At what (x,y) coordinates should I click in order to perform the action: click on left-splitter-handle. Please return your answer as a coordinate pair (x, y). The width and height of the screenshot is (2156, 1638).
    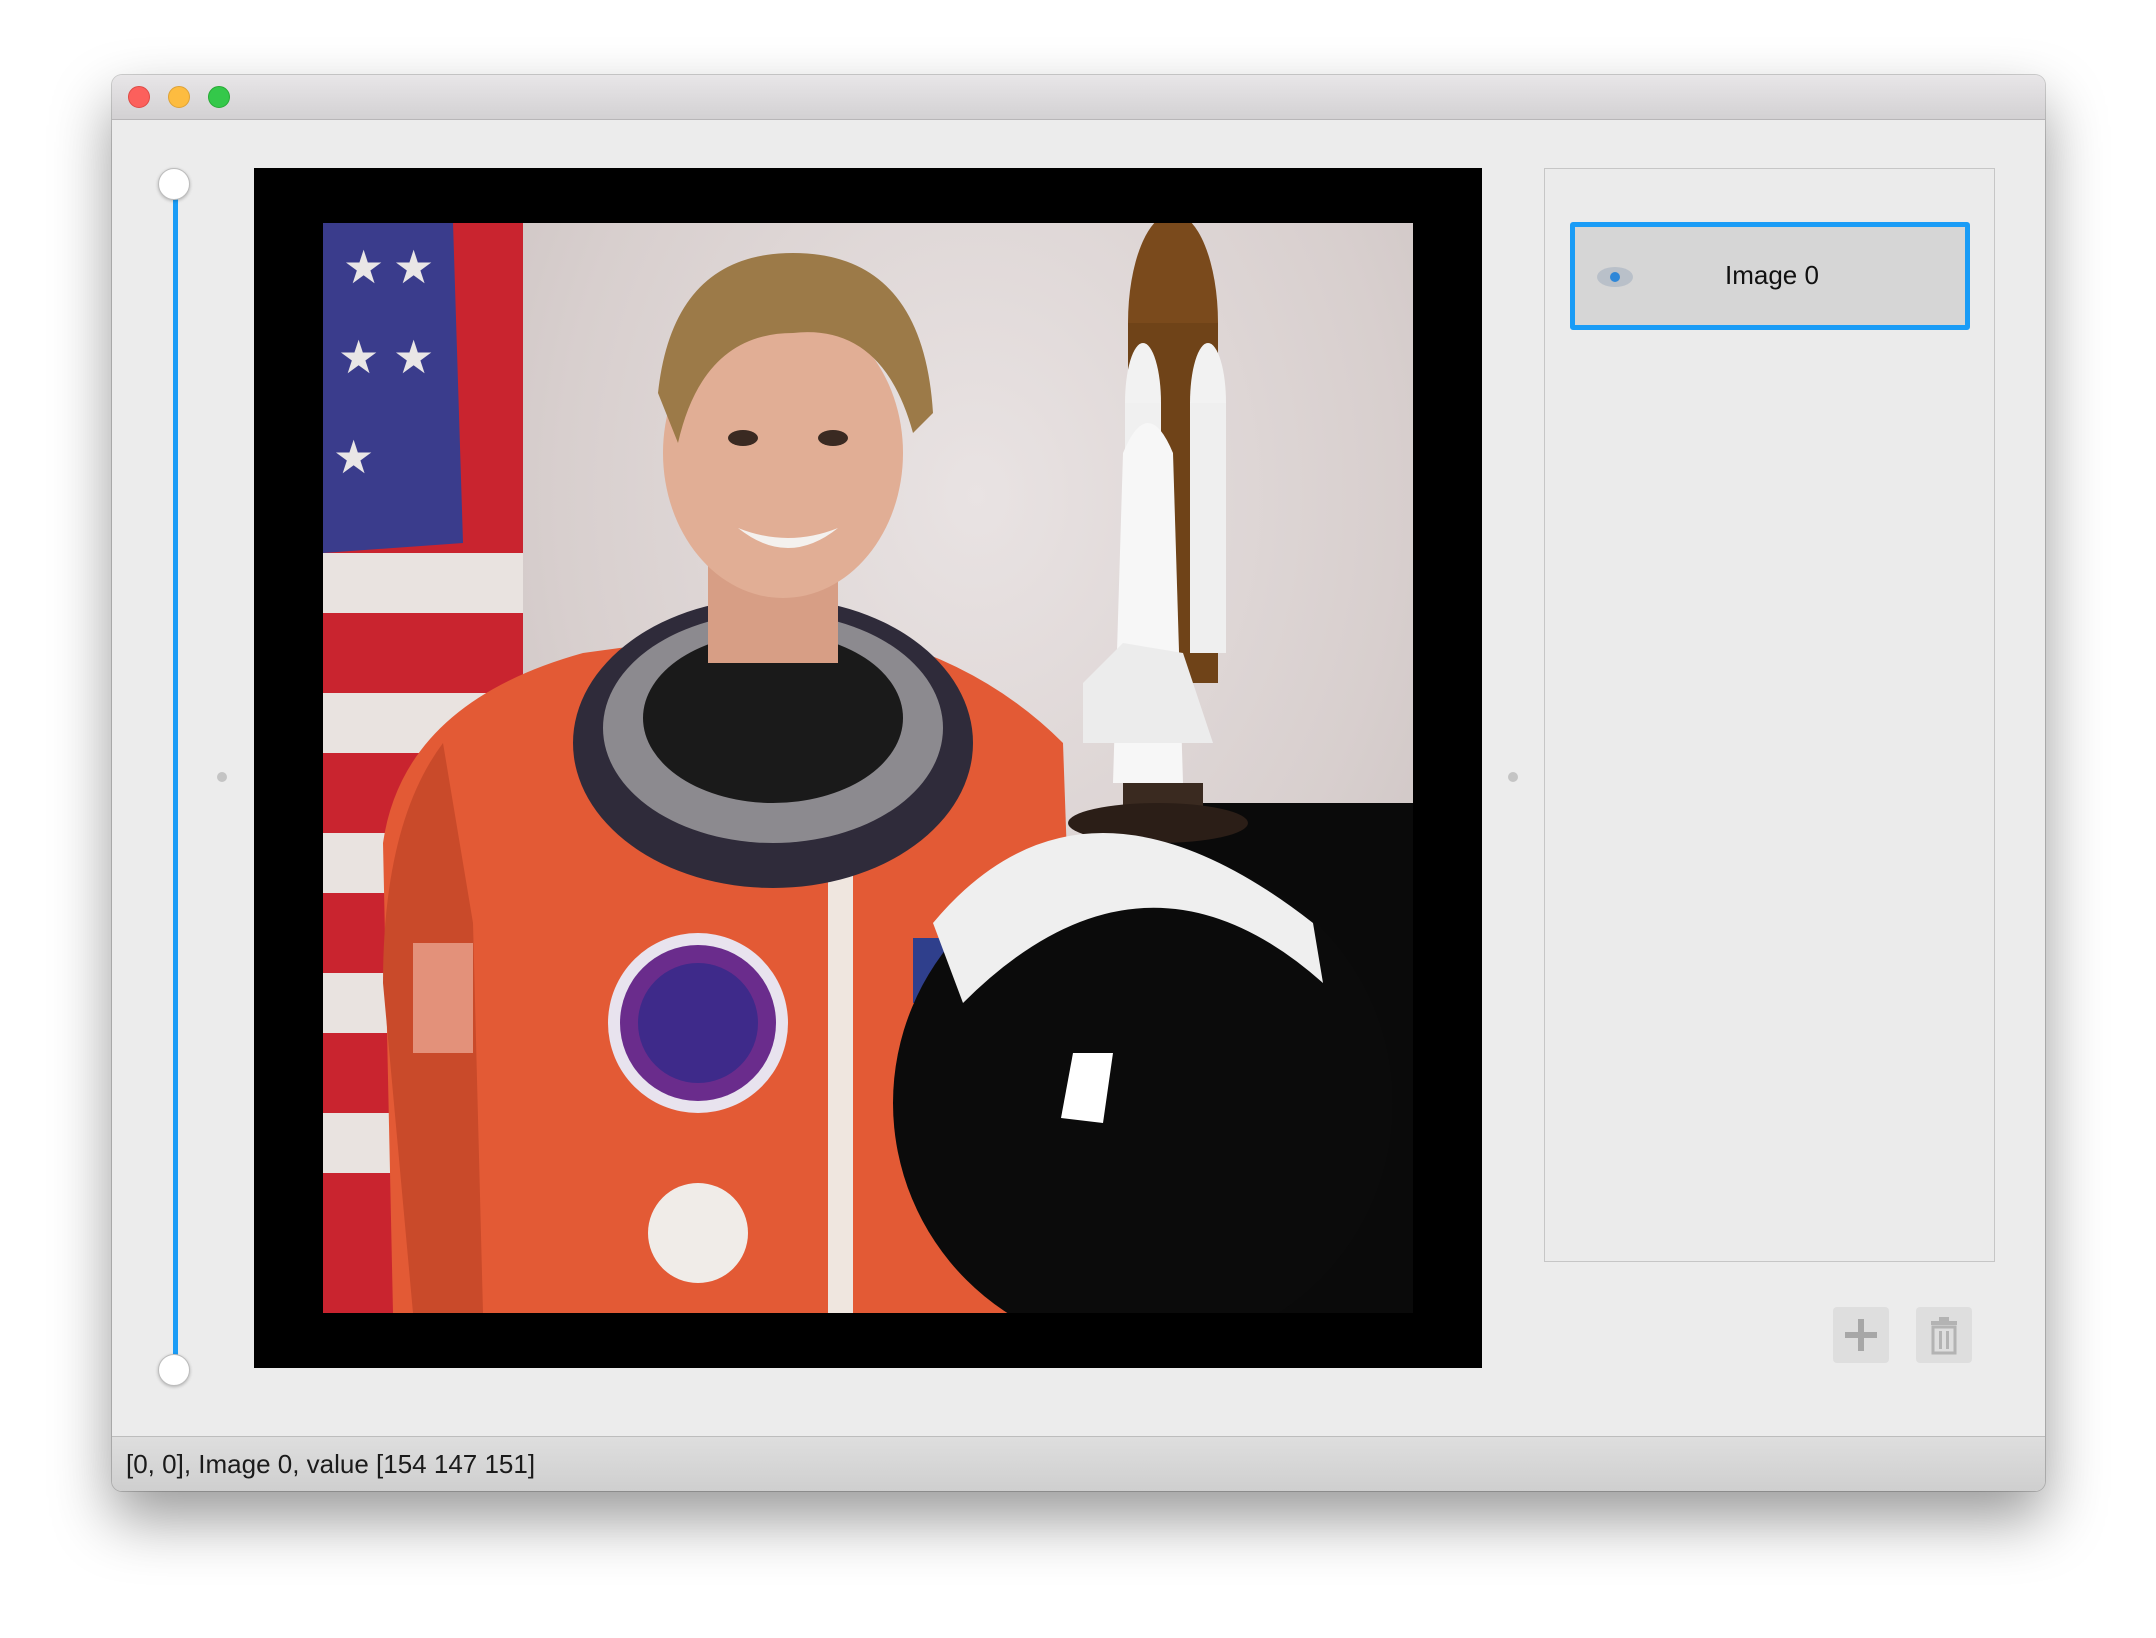
    Looking at the image, I should click on (222, 777).